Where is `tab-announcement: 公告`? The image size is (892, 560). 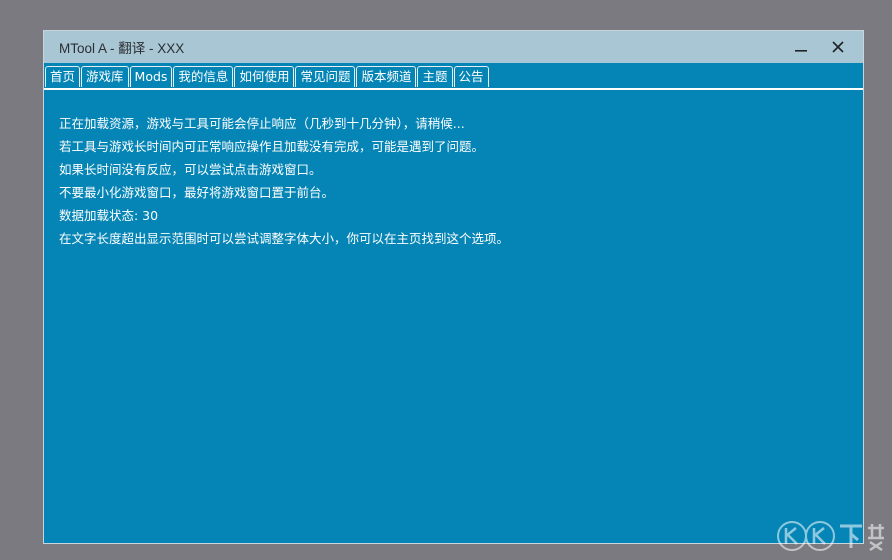 tab-announcement: 公告 is located at coordinates (471, 76).